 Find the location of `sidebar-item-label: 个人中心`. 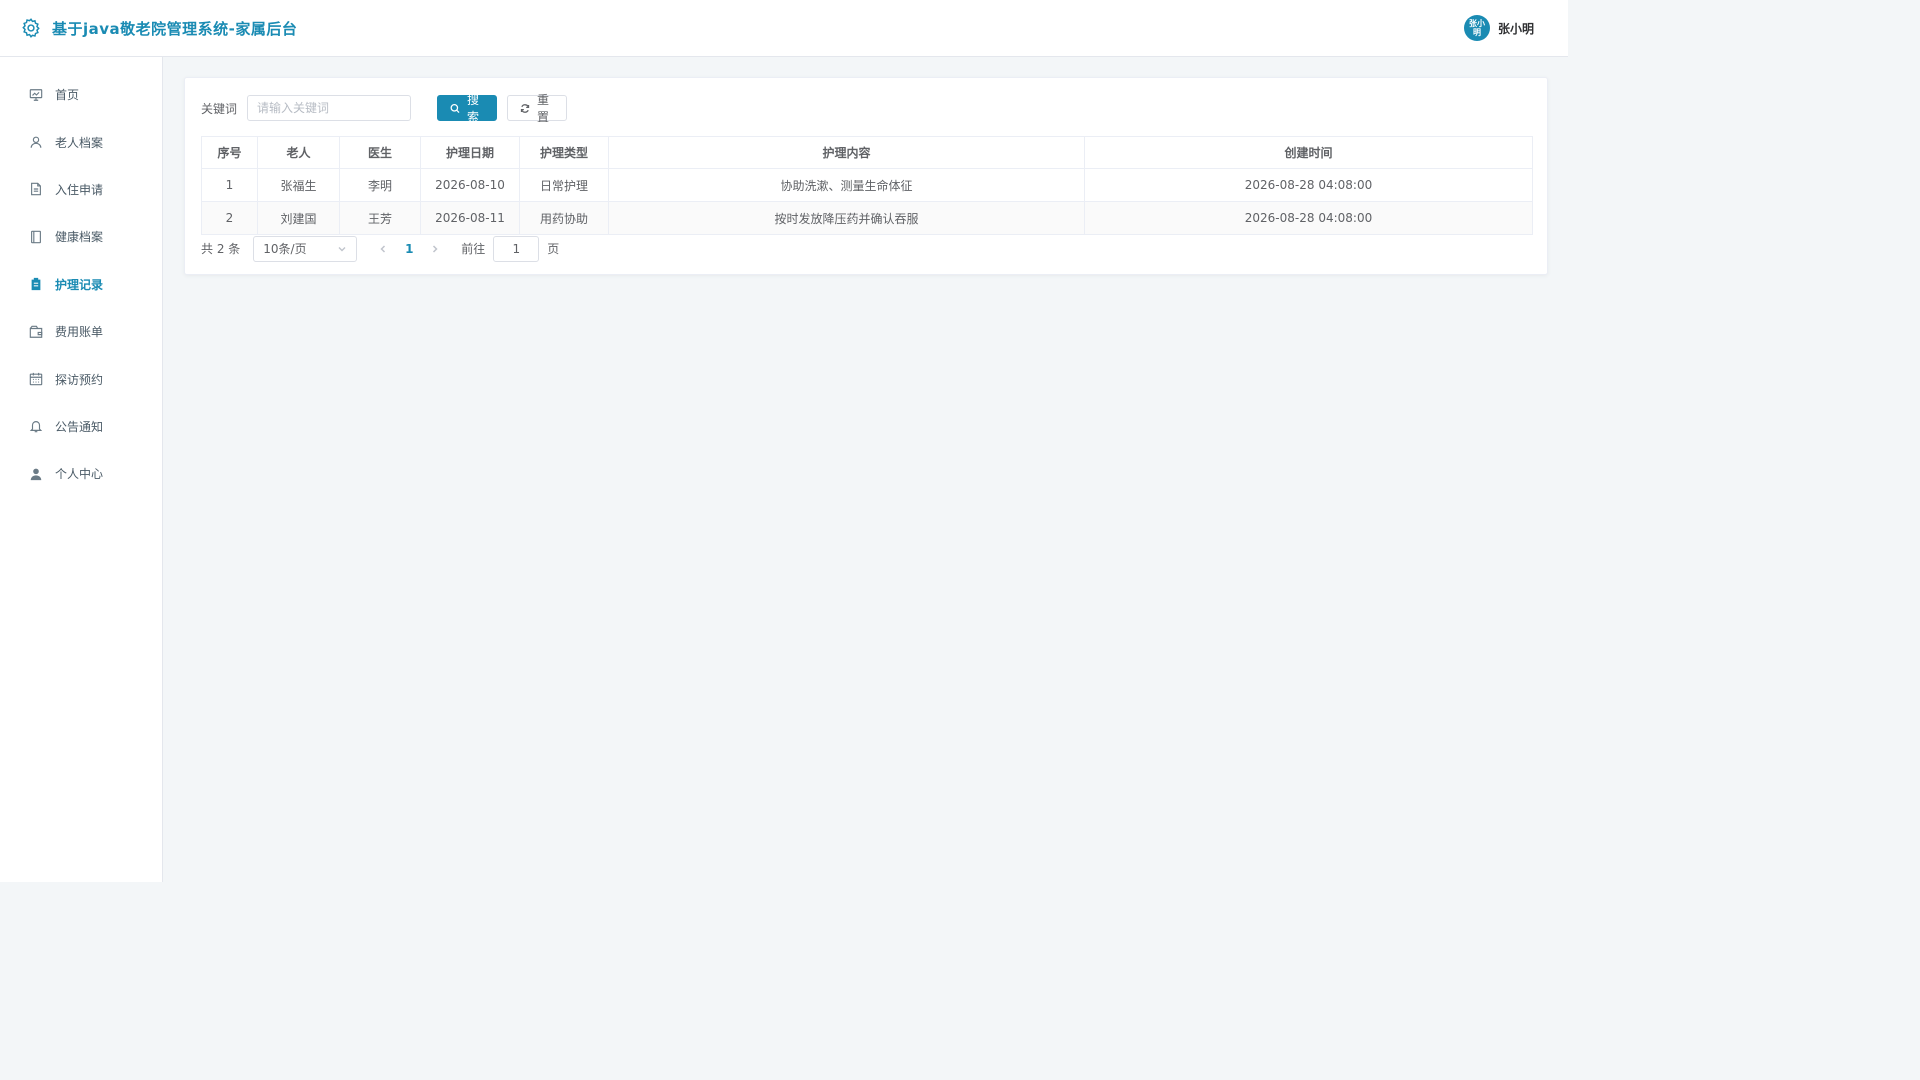

sidebar-item-label: 个人中心 is located at coordinates (79, 474).